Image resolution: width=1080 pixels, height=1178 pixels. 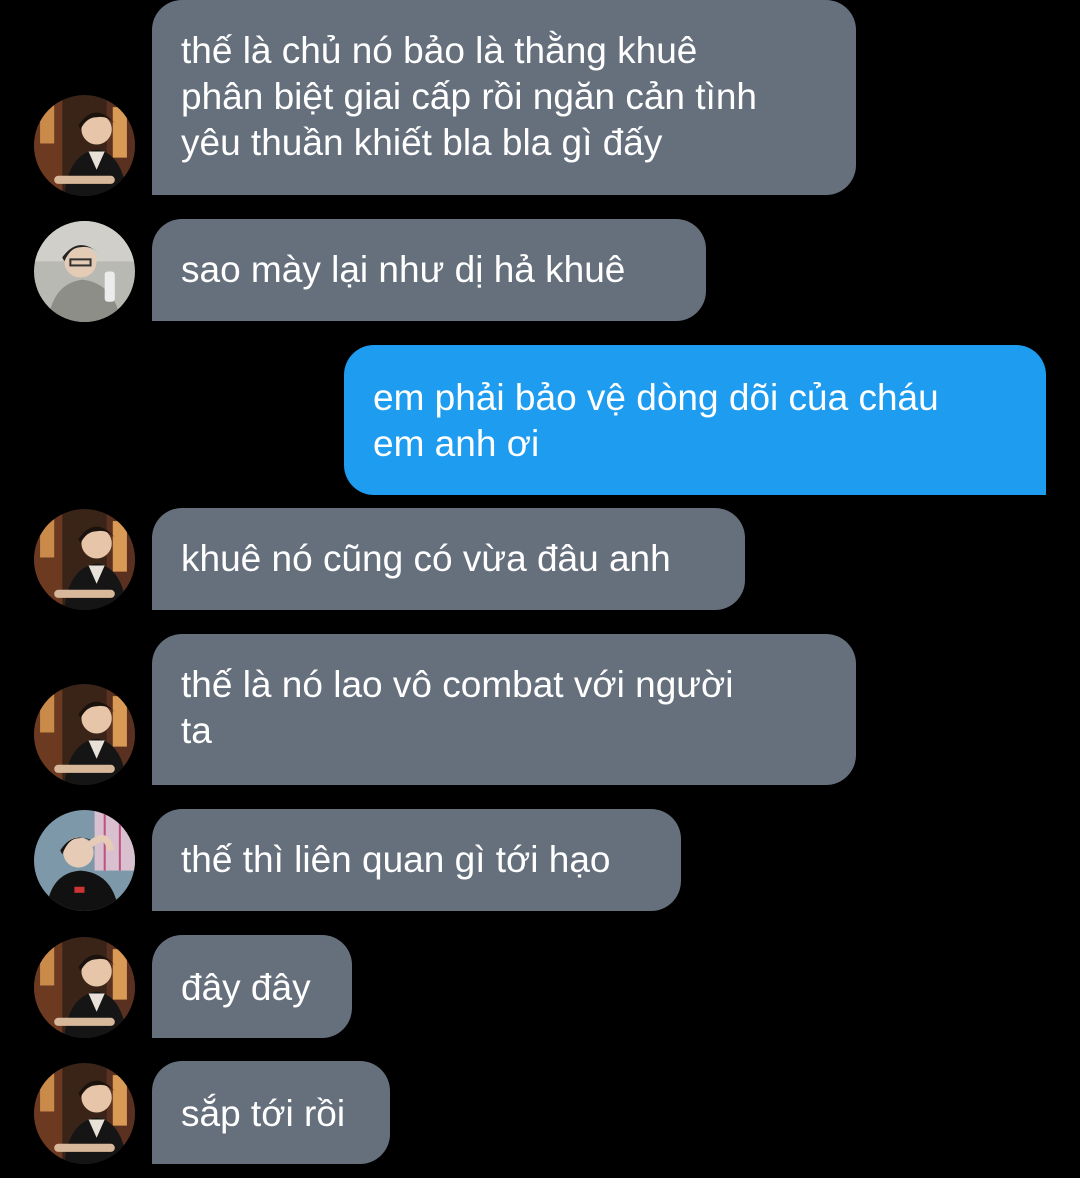 I want to click on avatar-user-b-icon, so click(x=84, y=271).